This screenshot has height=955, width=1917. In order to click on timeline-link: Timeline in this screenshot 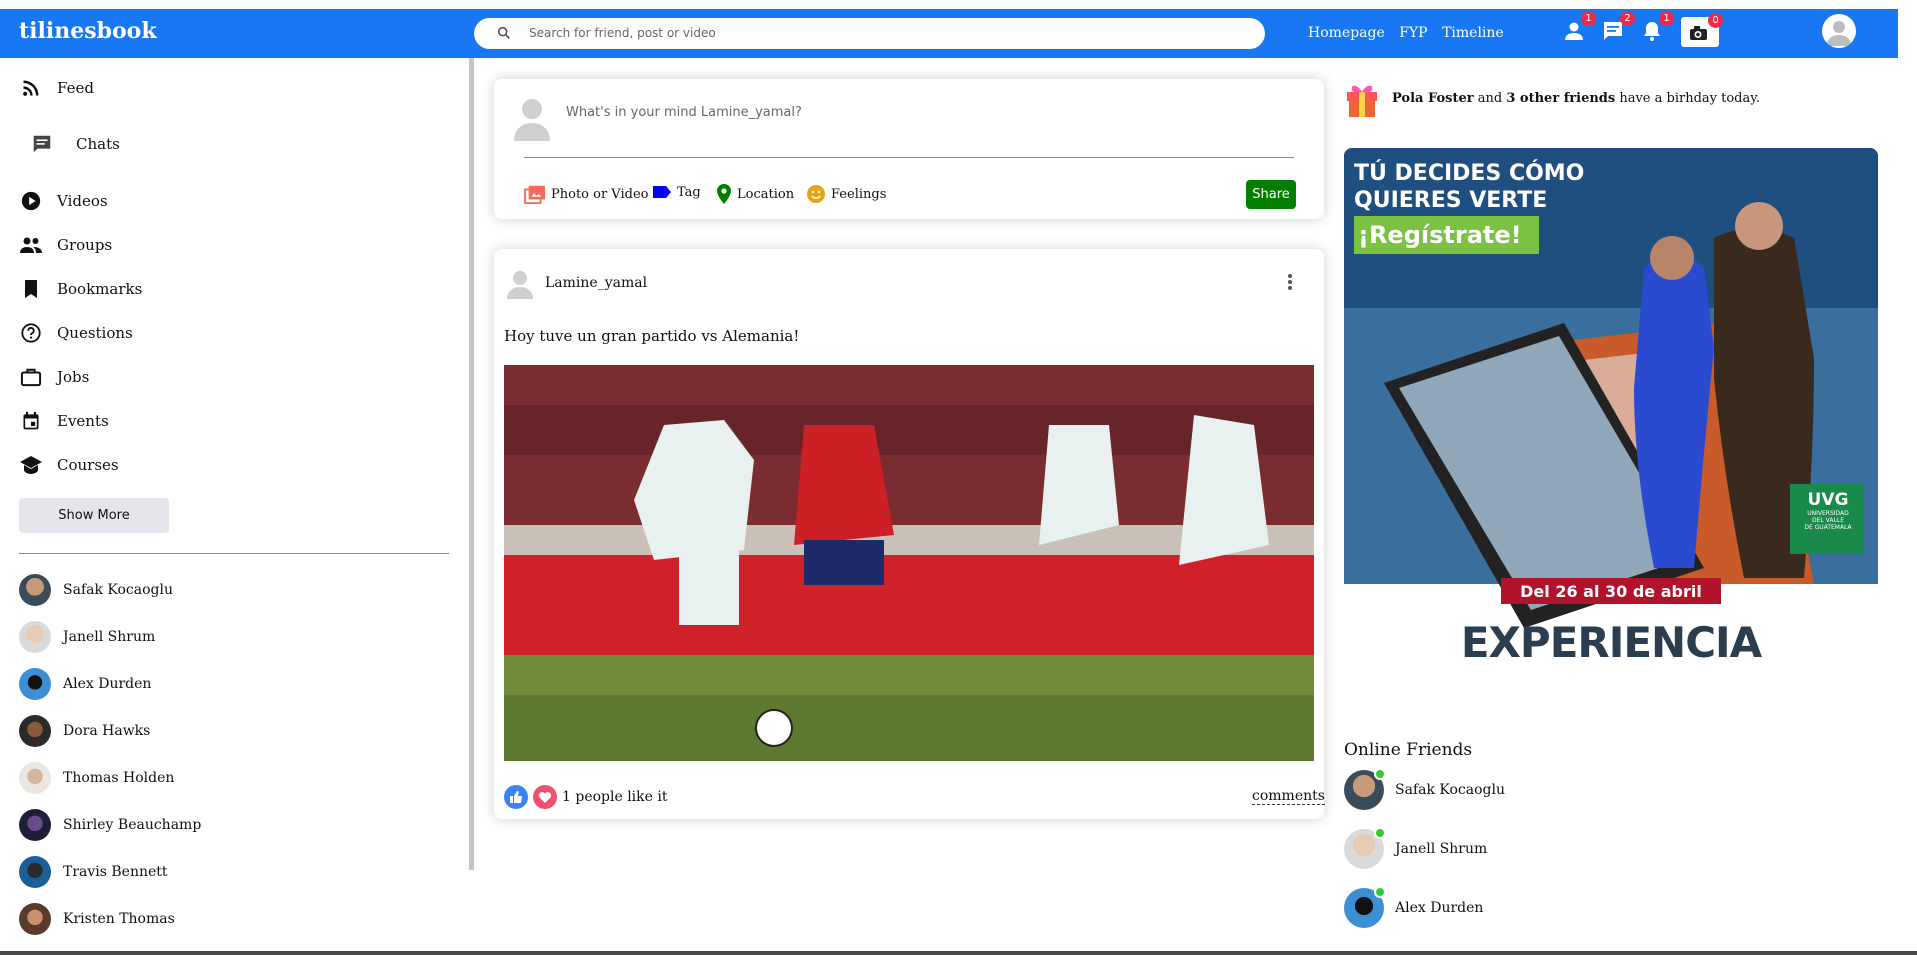, I will do `click(1473, 33)`.